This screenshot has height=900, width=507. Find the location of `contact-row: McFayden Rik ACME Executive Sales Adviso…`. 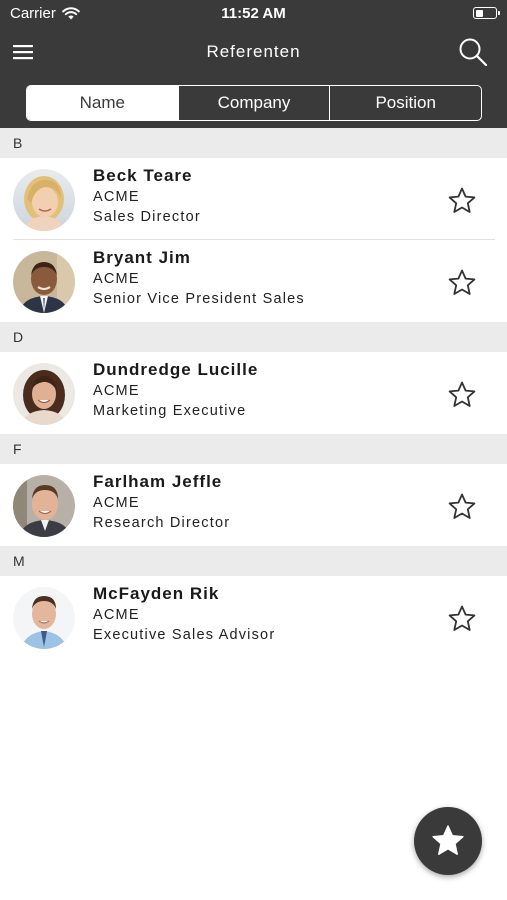

contact-row: McFayden Rik ACME Executive Sales Adviso… is located at coordinates (253, 617).